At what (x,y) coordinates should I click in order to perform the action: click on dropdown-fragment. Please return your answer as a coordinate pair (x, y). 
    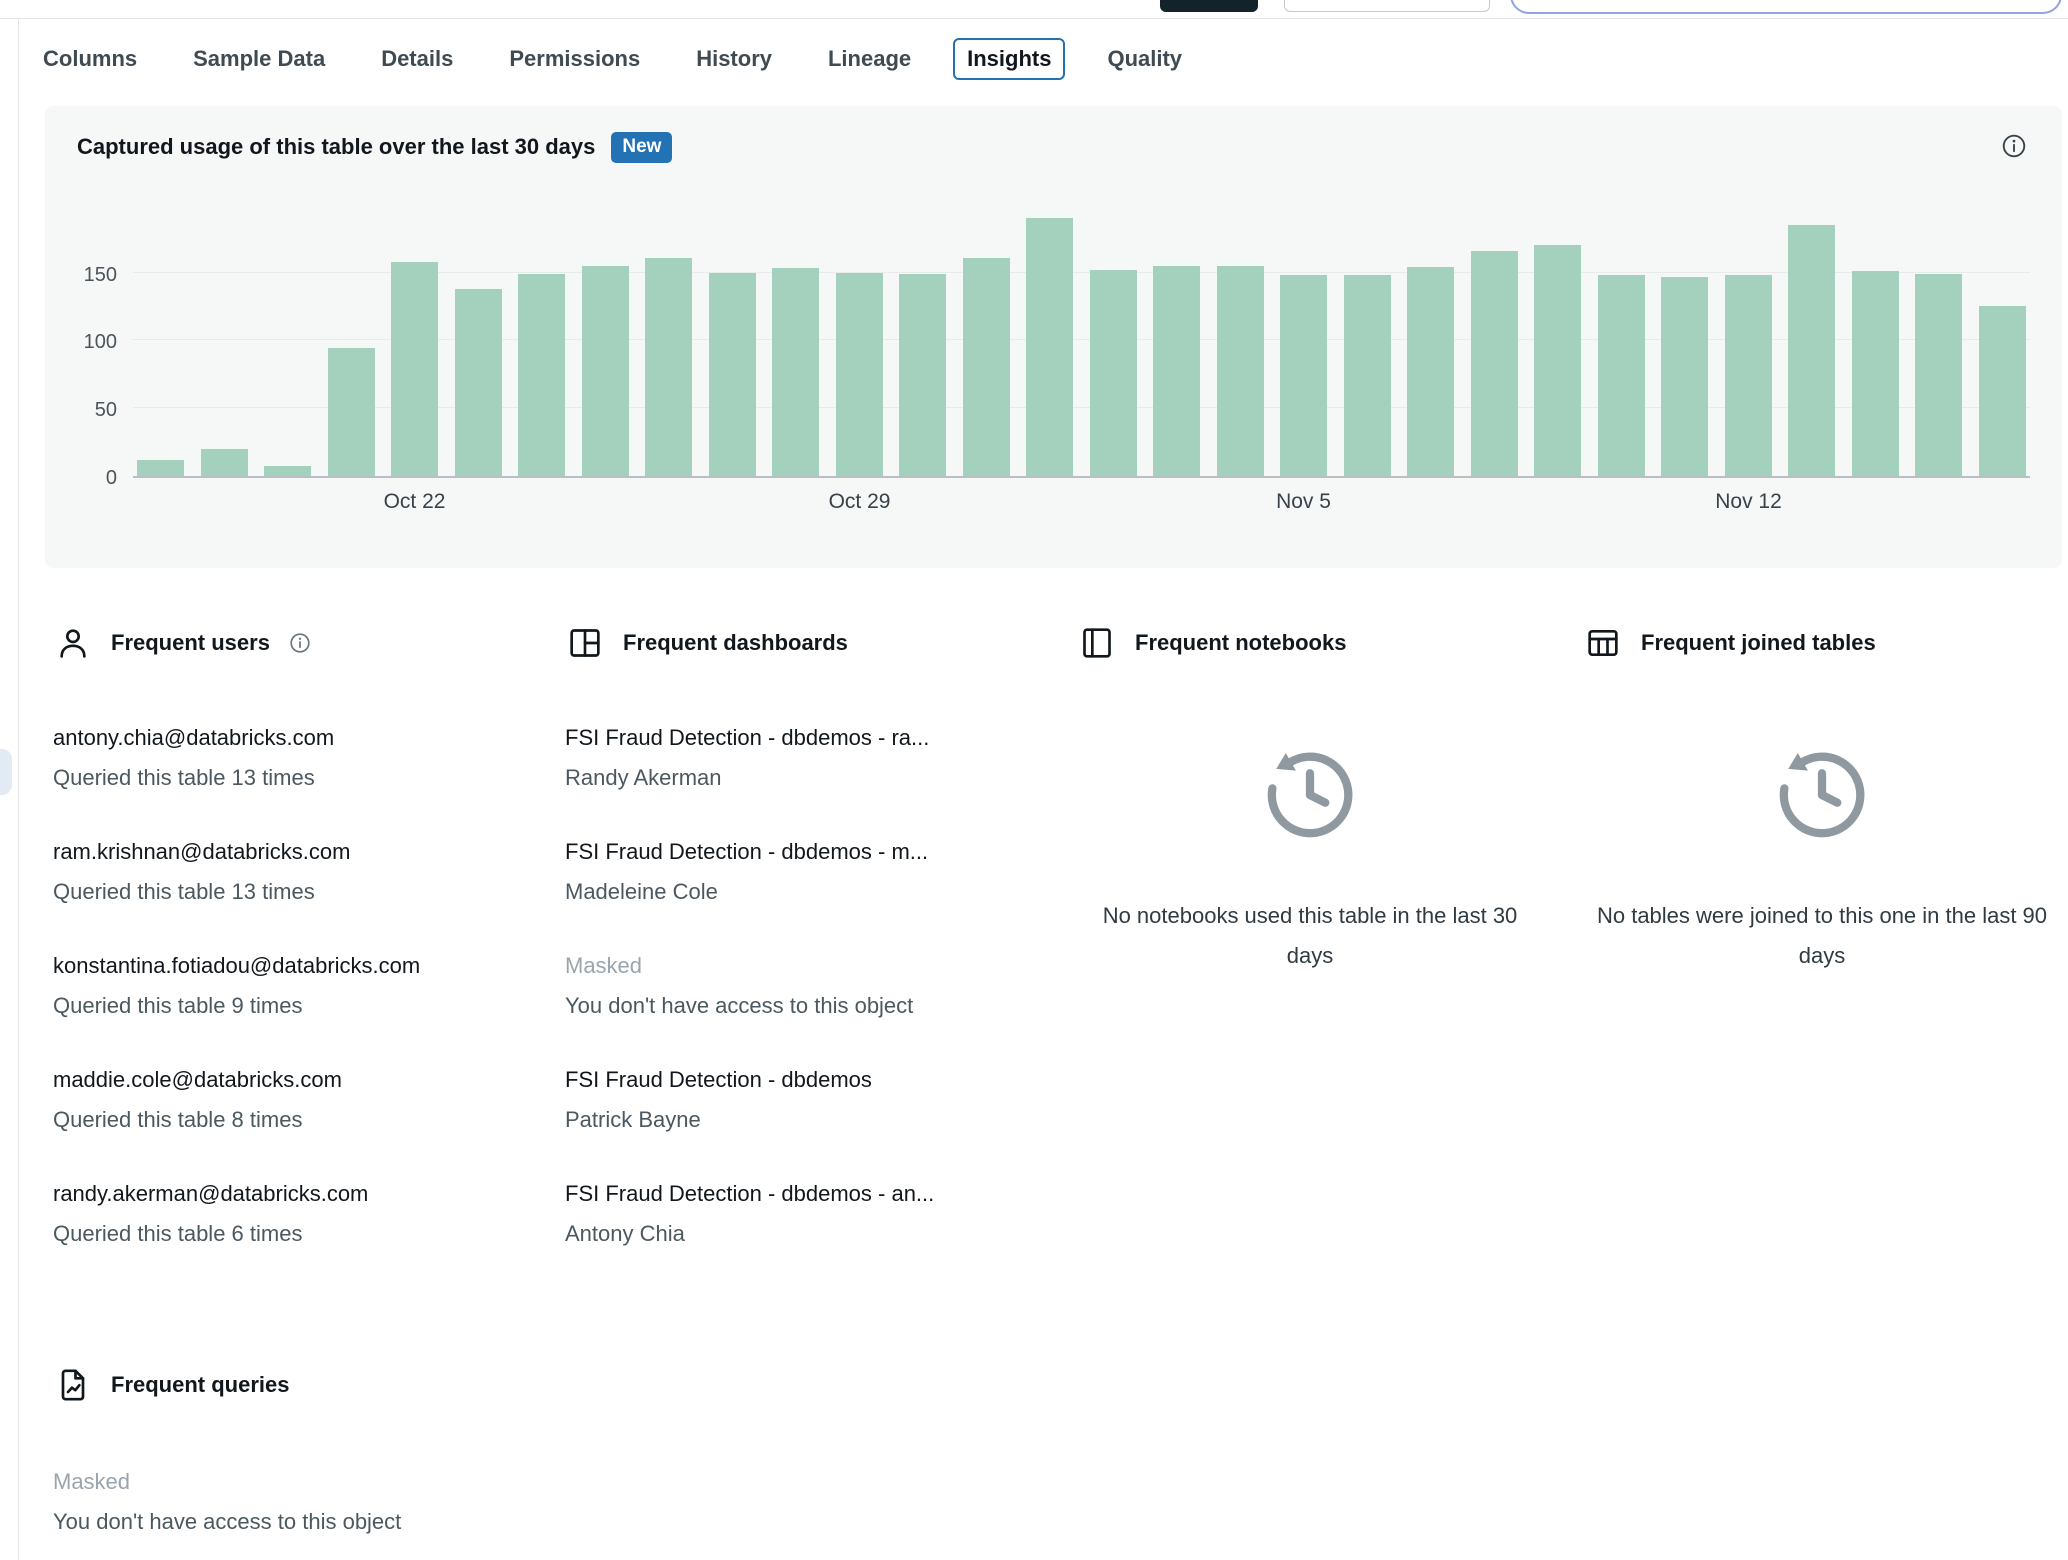
    Looking at the image, I should click on (1387, 6).